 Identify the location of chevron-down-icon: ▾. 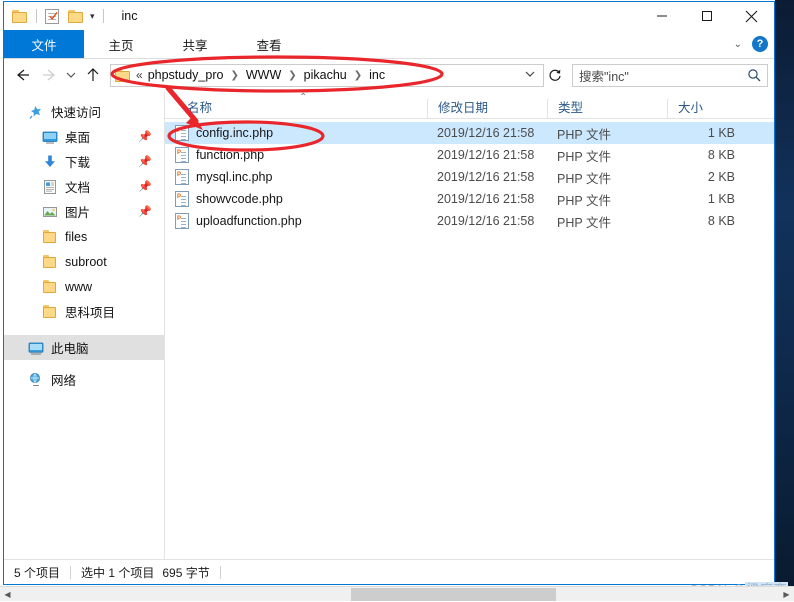
(92, 16).